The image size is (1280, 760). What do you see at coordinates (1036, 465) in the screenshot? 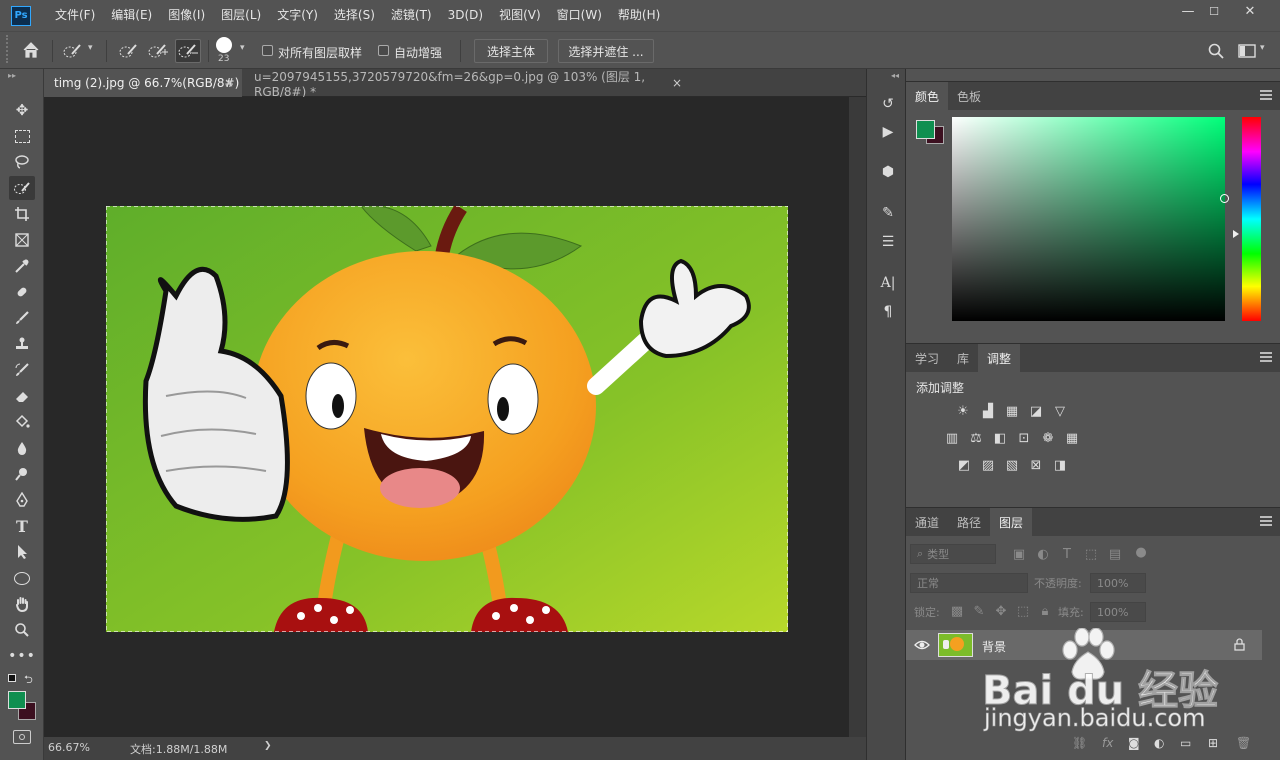
I see `selective-color-icon: ⊠` at bounding box center [1036, 465].